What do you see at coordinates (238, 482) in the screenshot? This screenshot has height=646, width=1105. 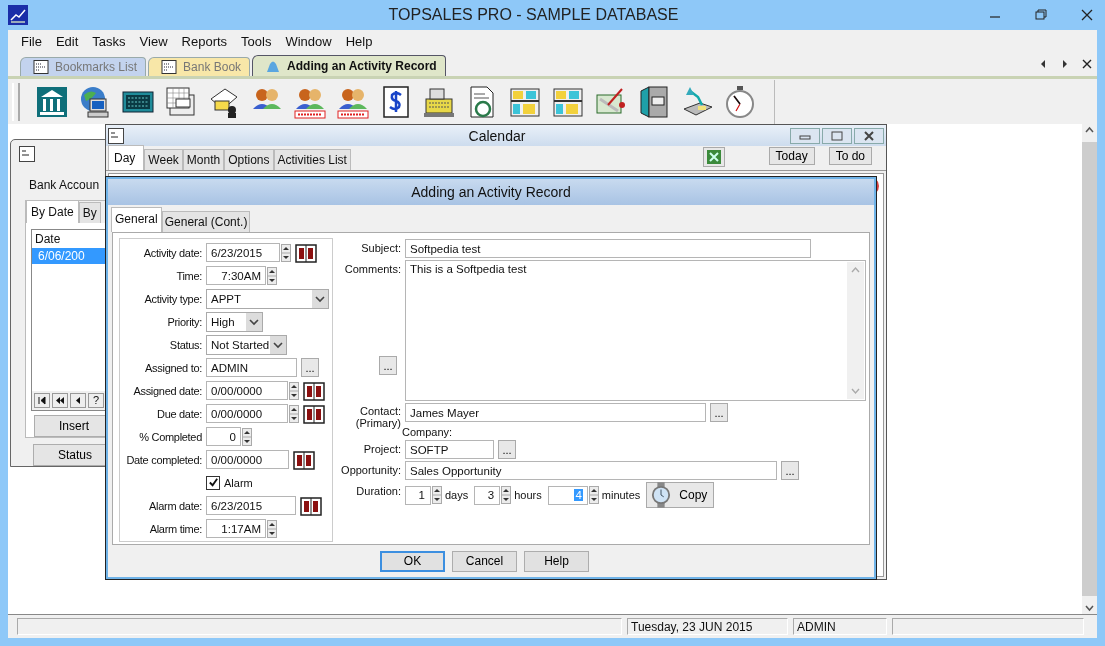 I see `checkbox-label: Alarm` at bounding box center [238, 482].